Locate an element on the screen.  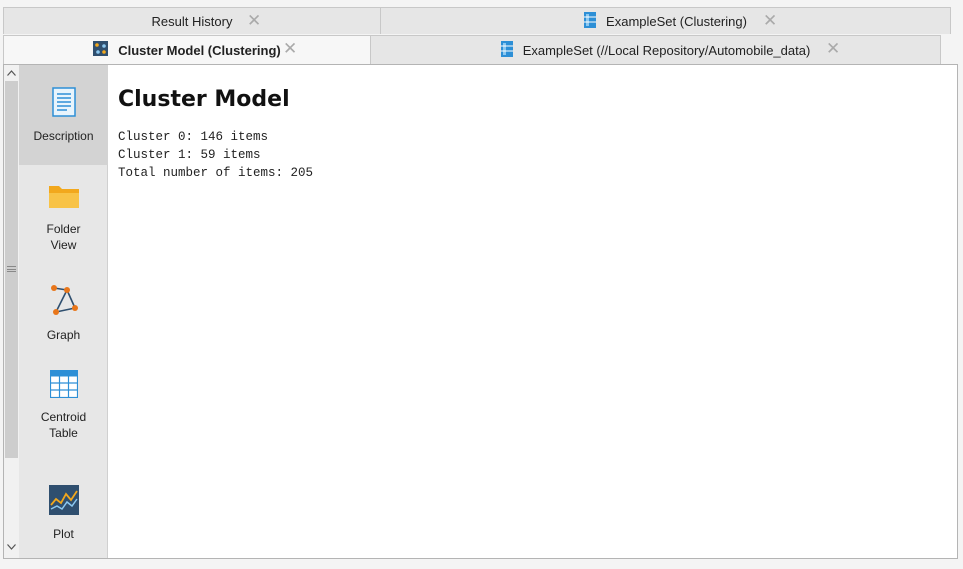
tab-label: Result History is located at coordinates (192, 21).